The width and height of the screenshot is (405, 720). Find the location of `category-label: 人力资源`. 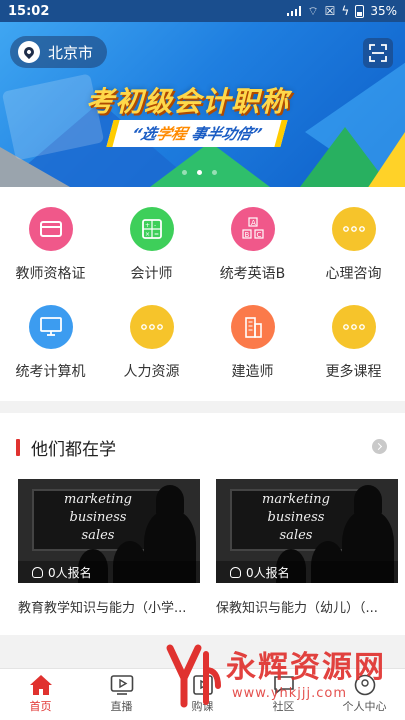

category-label: 人力资源 is located at coordinates (151, 372).